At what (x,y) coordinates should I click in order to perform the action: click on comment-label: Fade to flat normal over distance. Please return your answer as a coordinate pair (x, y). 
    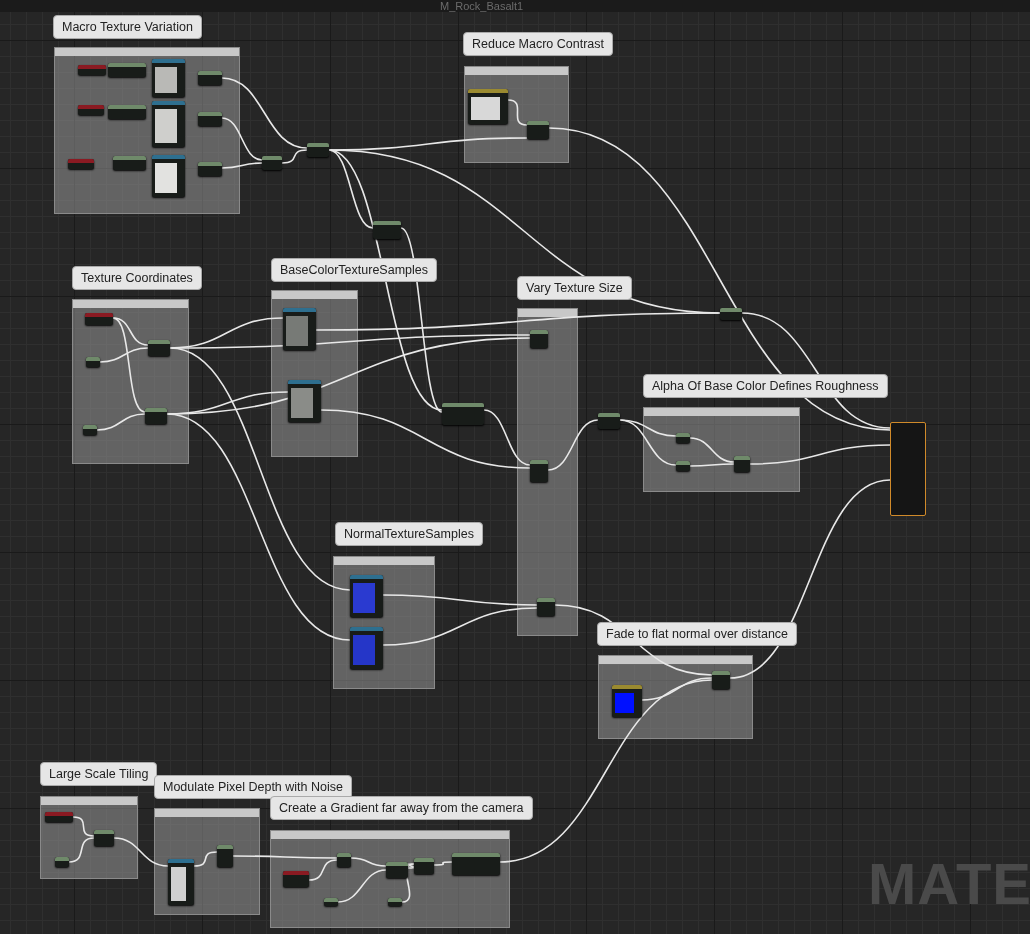
    Looking at the image, I should click on (697, 634).